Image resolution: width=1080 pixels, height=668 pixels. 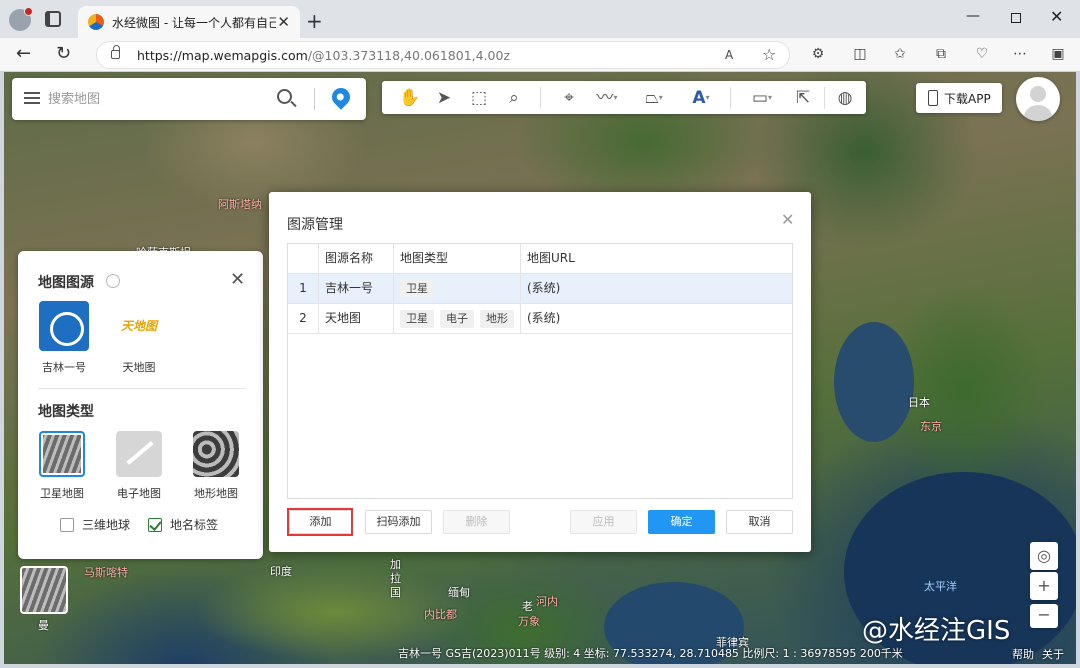 I want to click on checkbox-label: 三维地球, so click(x=106, y=525).